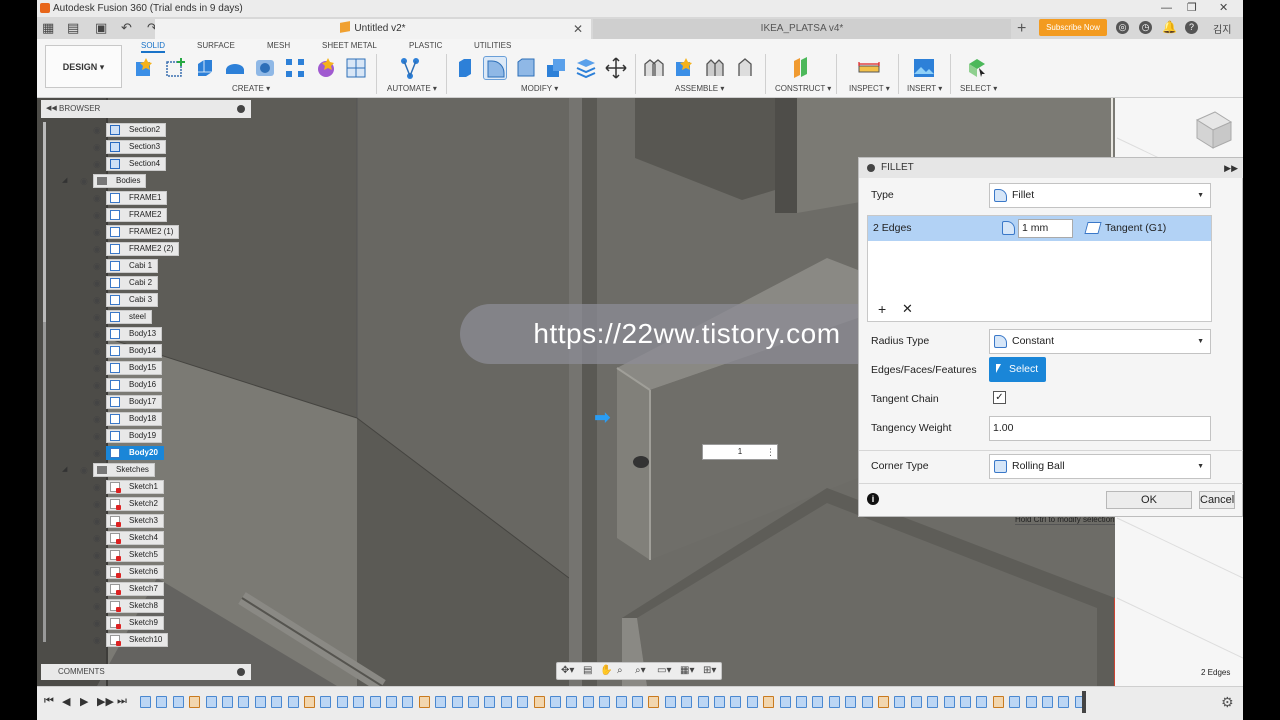 The image size is (1280, 720). What do you see at coordinates (869, 68) in the screenshot?
I see `measure-button` at bounding box center [869, 68].